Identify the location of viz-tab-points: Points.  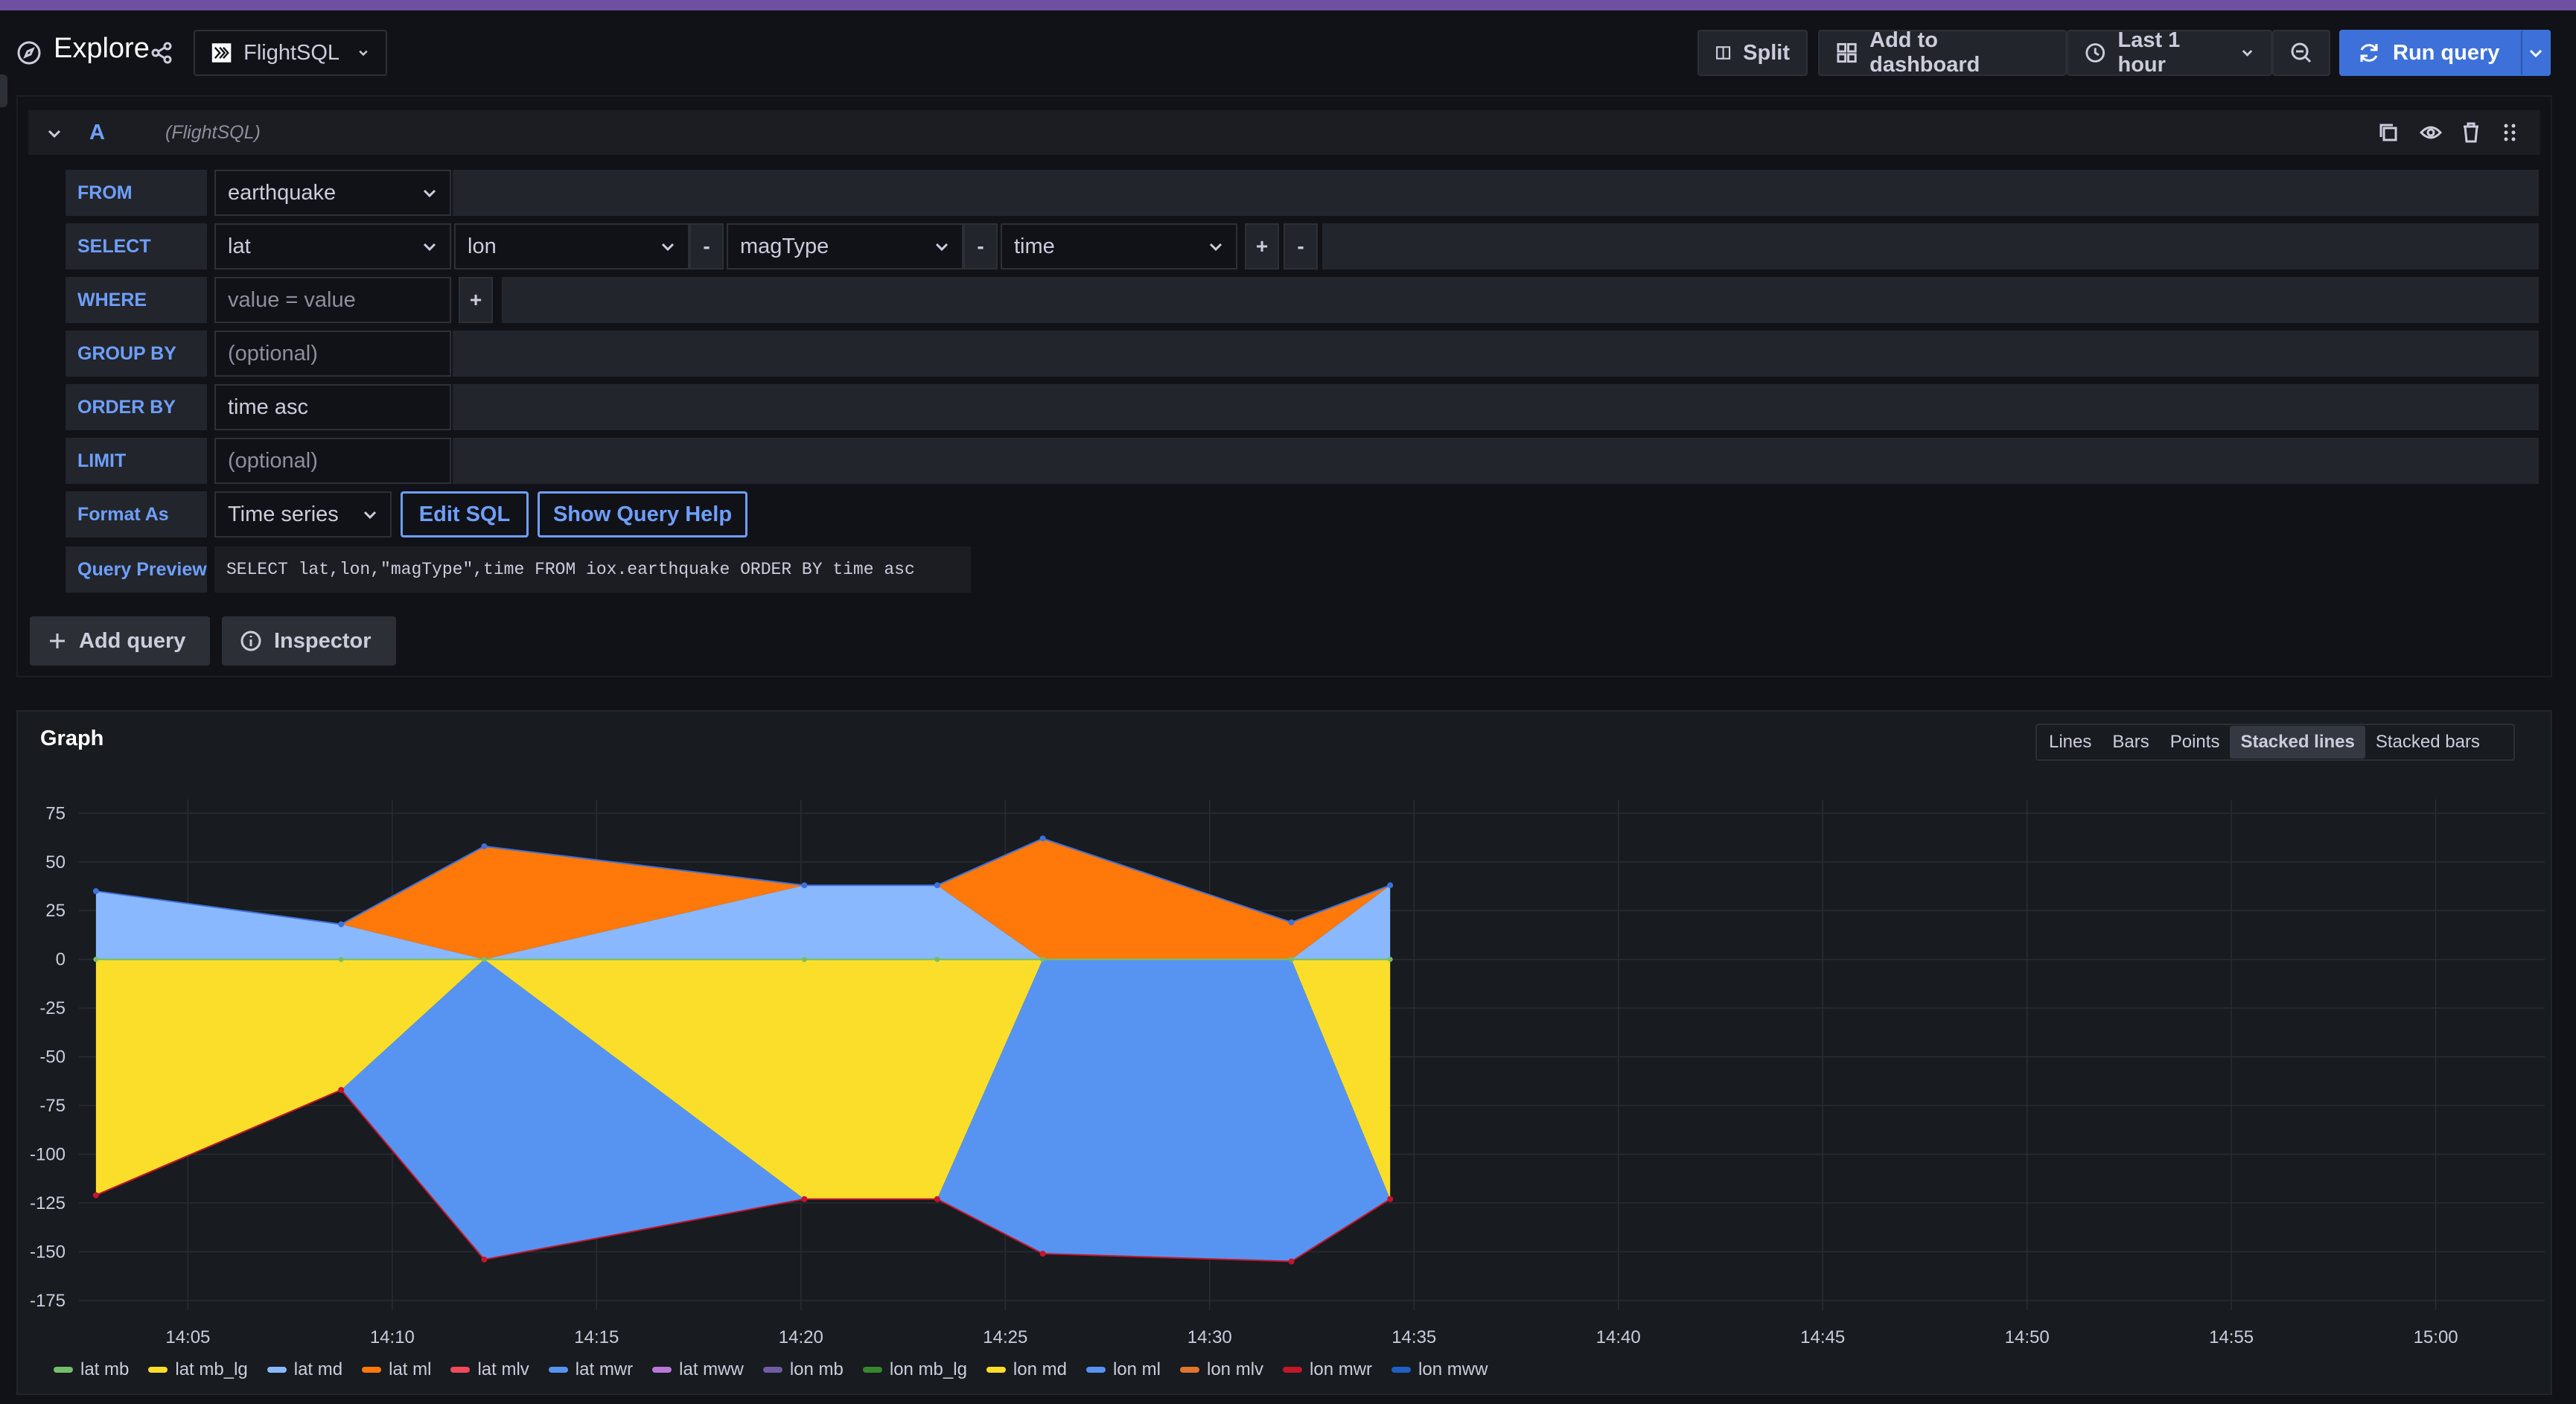
(2195, 742).